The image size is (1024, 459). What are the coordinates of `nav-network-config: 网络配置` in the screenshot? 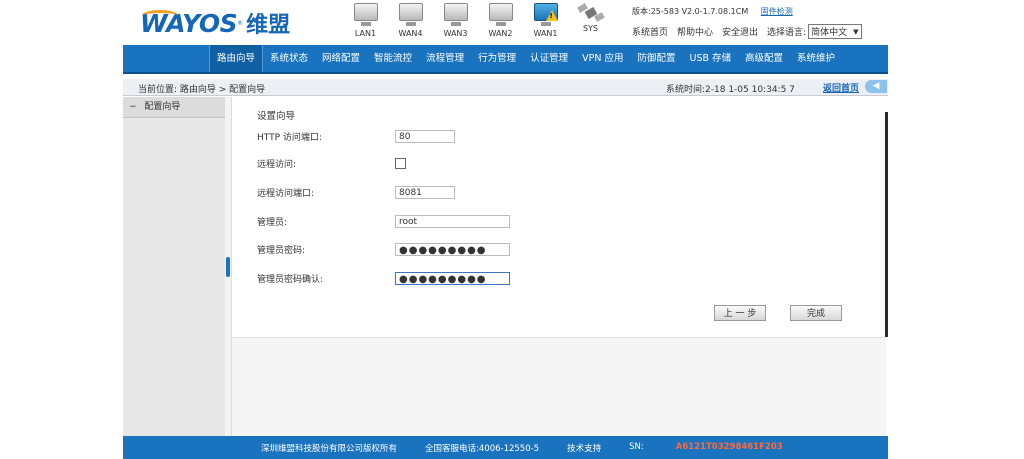 It's located at (341, 58).